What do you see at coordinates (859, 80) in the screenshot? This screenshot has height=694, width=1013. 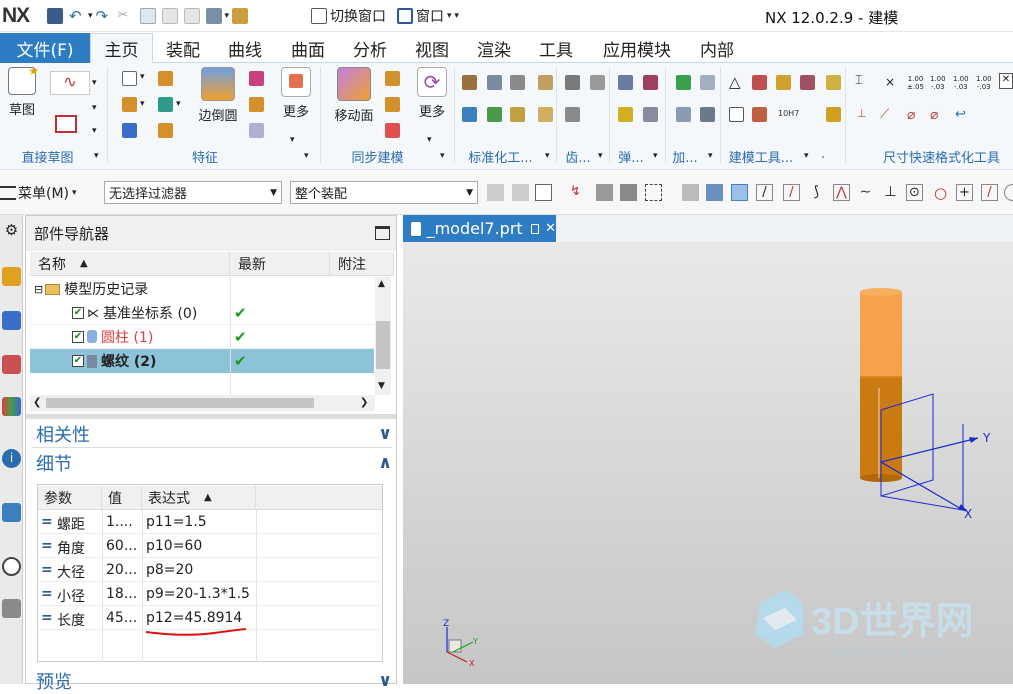 I see `dim-format-1-icon: ⌶` at bounding box center [859, 80].